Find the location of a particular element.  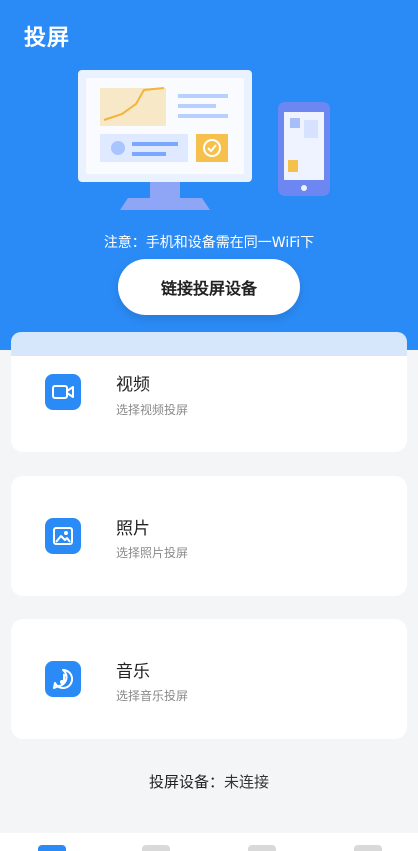

device-status: 投屏设备：未连接 is located at coordinates (209, 781).